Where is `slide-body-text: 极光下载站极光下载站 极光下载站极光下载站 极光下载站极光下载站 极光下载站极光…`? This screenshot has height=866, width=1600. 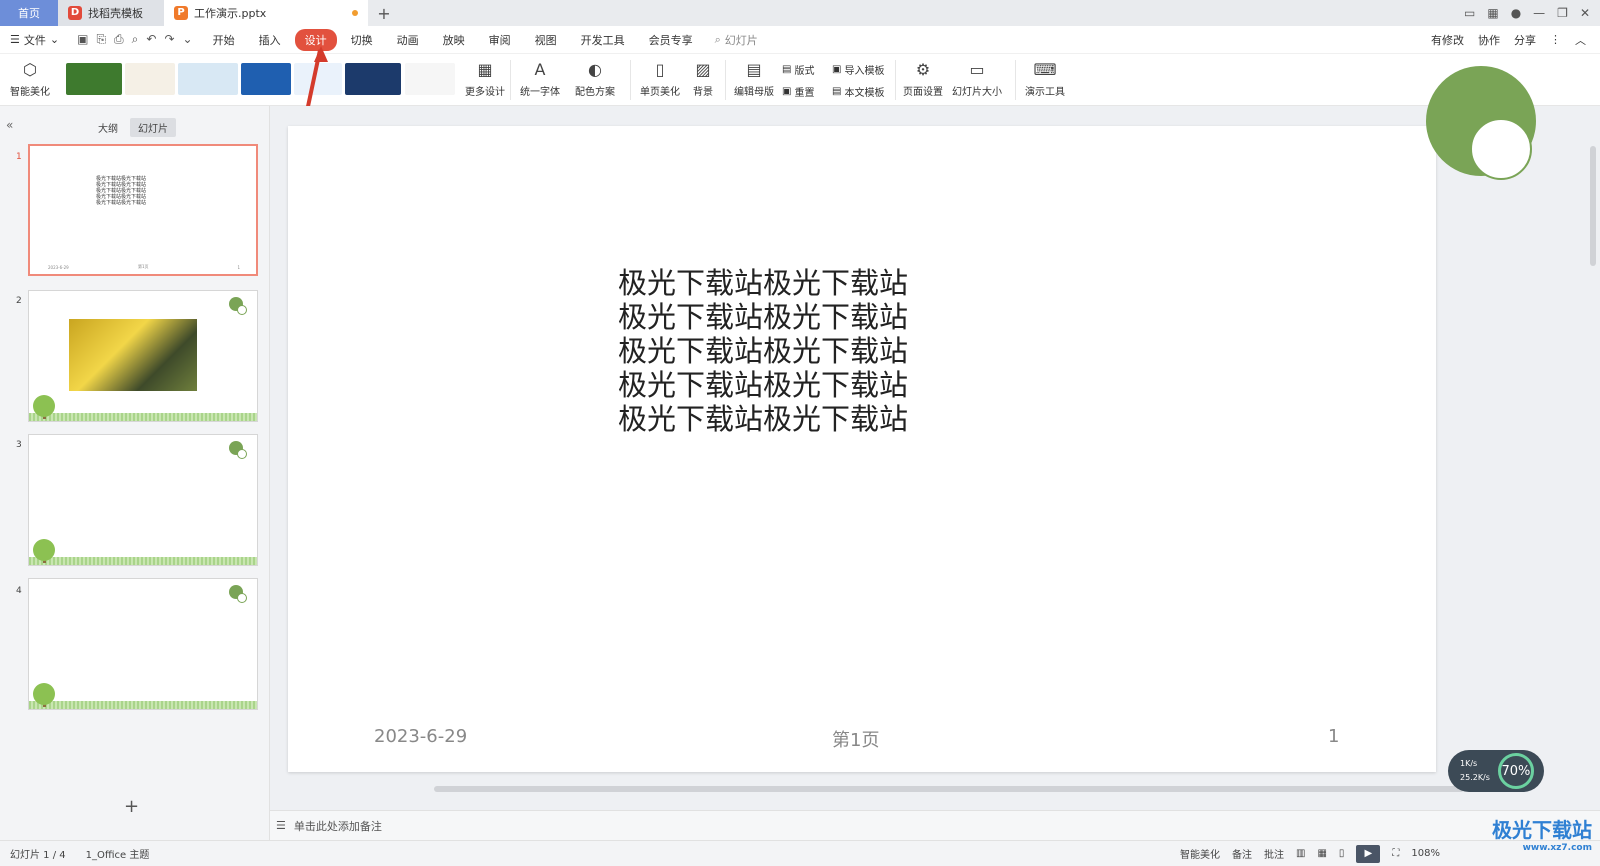
slide-body-text: 极光下载站极光下载站 极光下载站极光下载站 极光下载站极光下载站 极光下载站极光… is located at coordinates (763, 351).